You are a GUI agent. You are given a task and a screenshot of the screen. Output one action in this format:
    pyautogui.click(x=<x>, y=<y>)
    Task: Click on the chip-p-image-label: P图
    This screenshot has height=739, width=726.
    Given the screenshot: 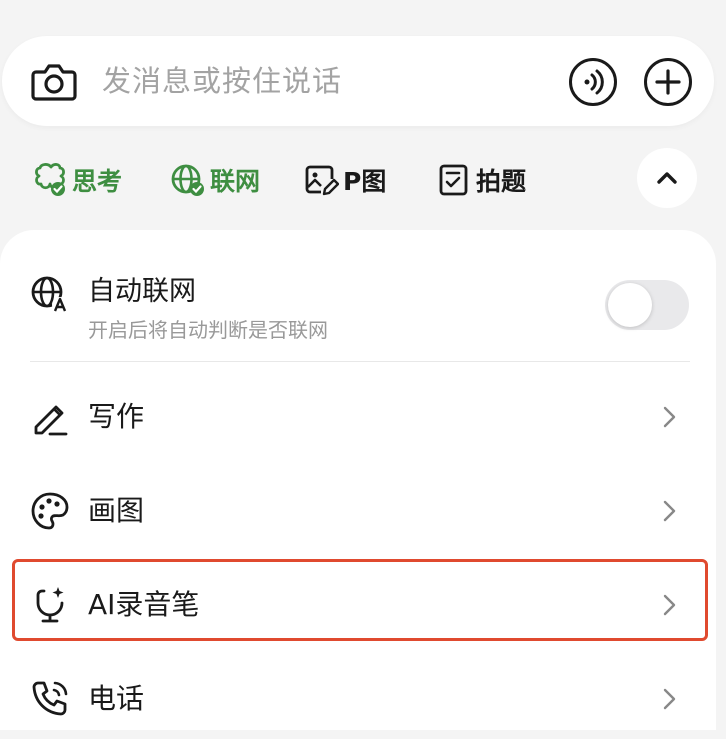 What is the action you would take?
    pyautogui.click(x=365, y=181)
    